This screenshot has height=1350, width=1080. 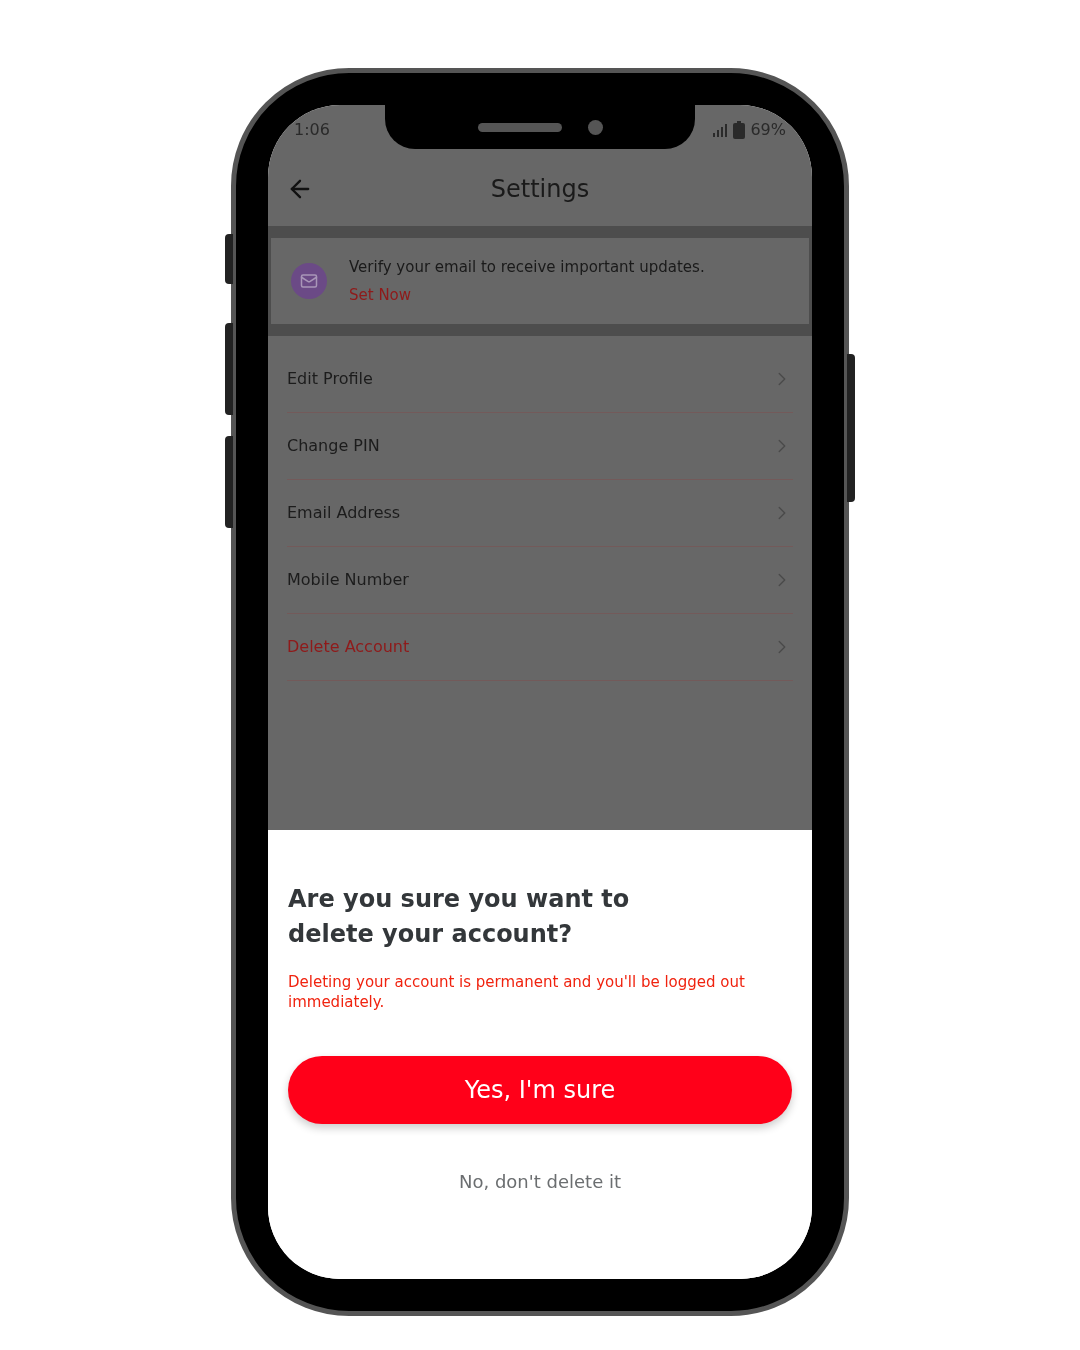 I want to click on menu-item: Email Address, so click(x=540, y=513).